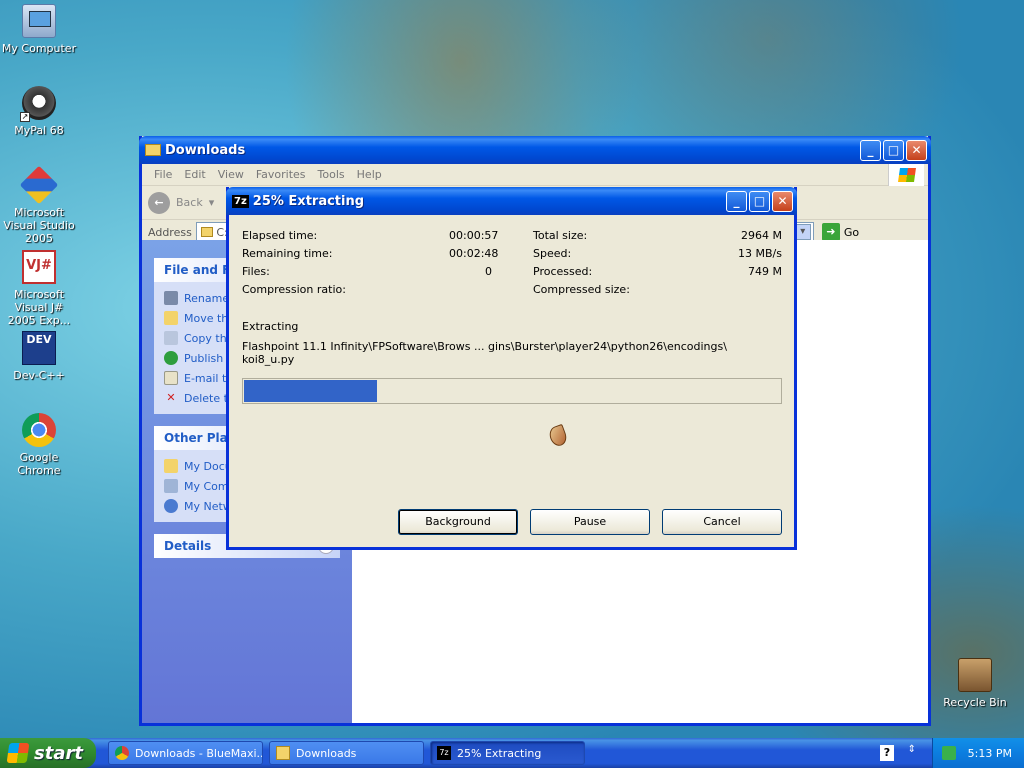 The height and width of the screenshot is (768, 1024). I want to click on desktop-icon-mypal: ↗ MyPal 68, so click(39, 111).